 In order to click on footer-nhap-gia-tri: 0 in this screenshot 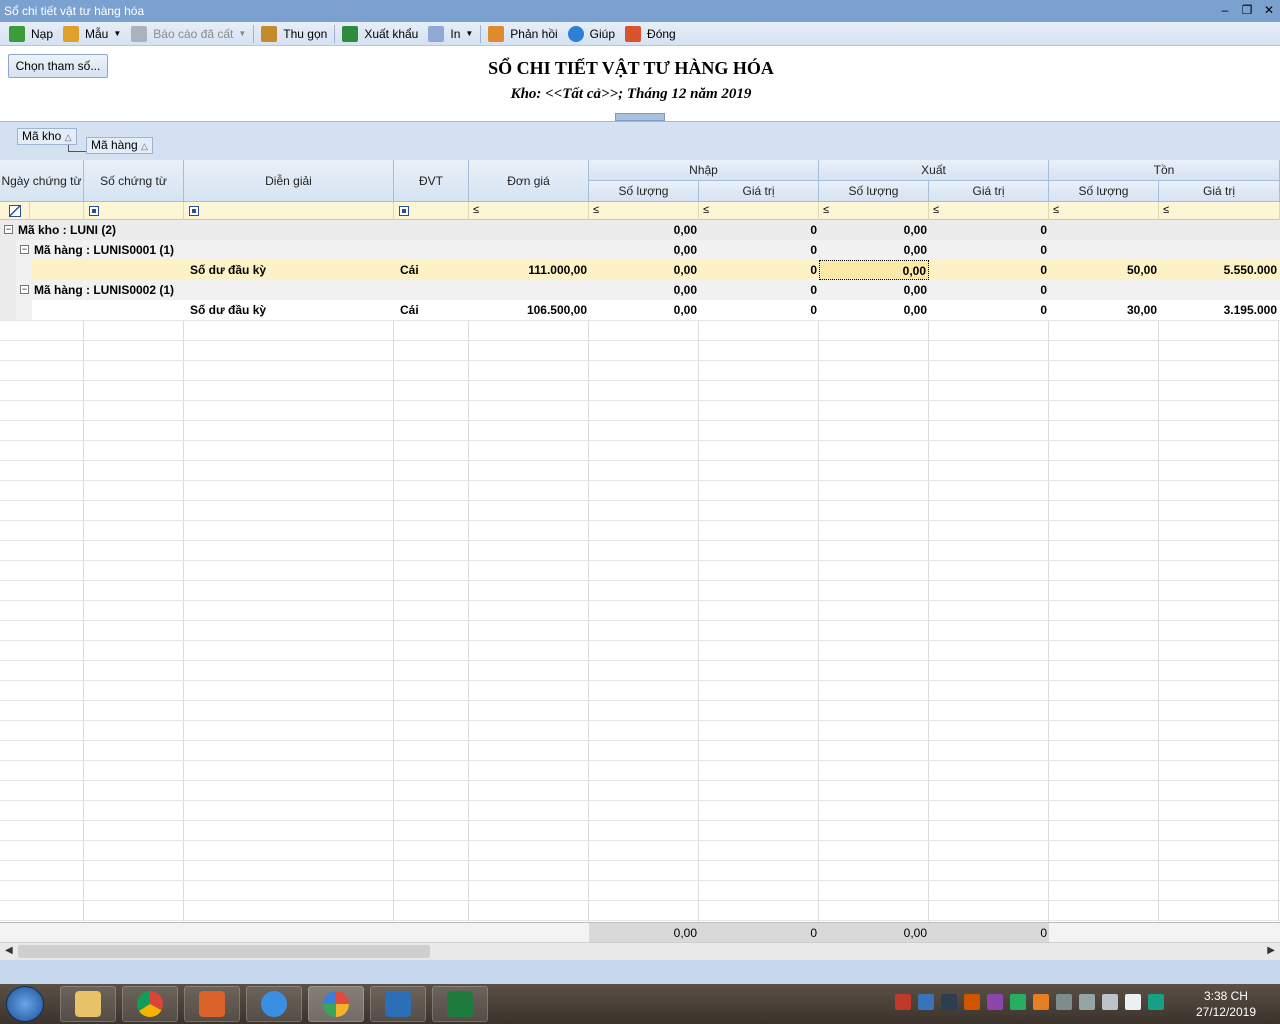, I will do `click(813, 933)`.